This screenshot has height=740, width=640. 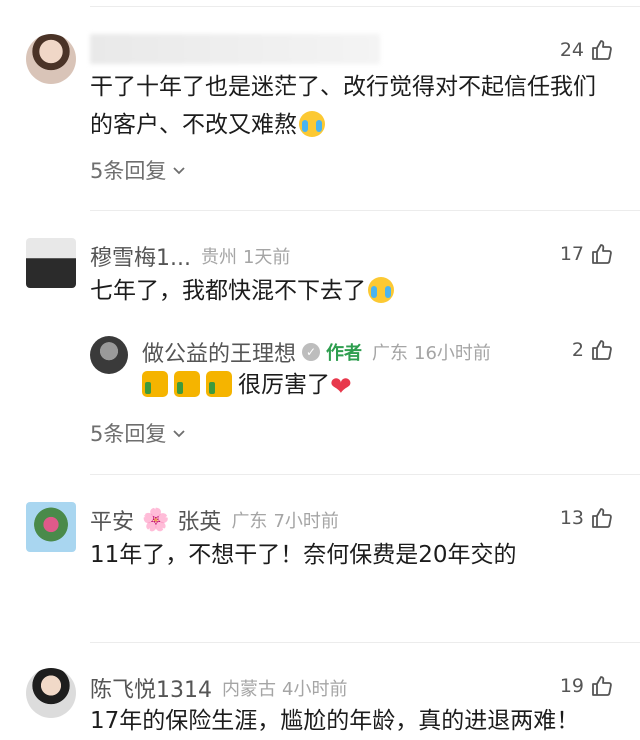 I want to click on like-count: 17, so click(x=571, y=254).